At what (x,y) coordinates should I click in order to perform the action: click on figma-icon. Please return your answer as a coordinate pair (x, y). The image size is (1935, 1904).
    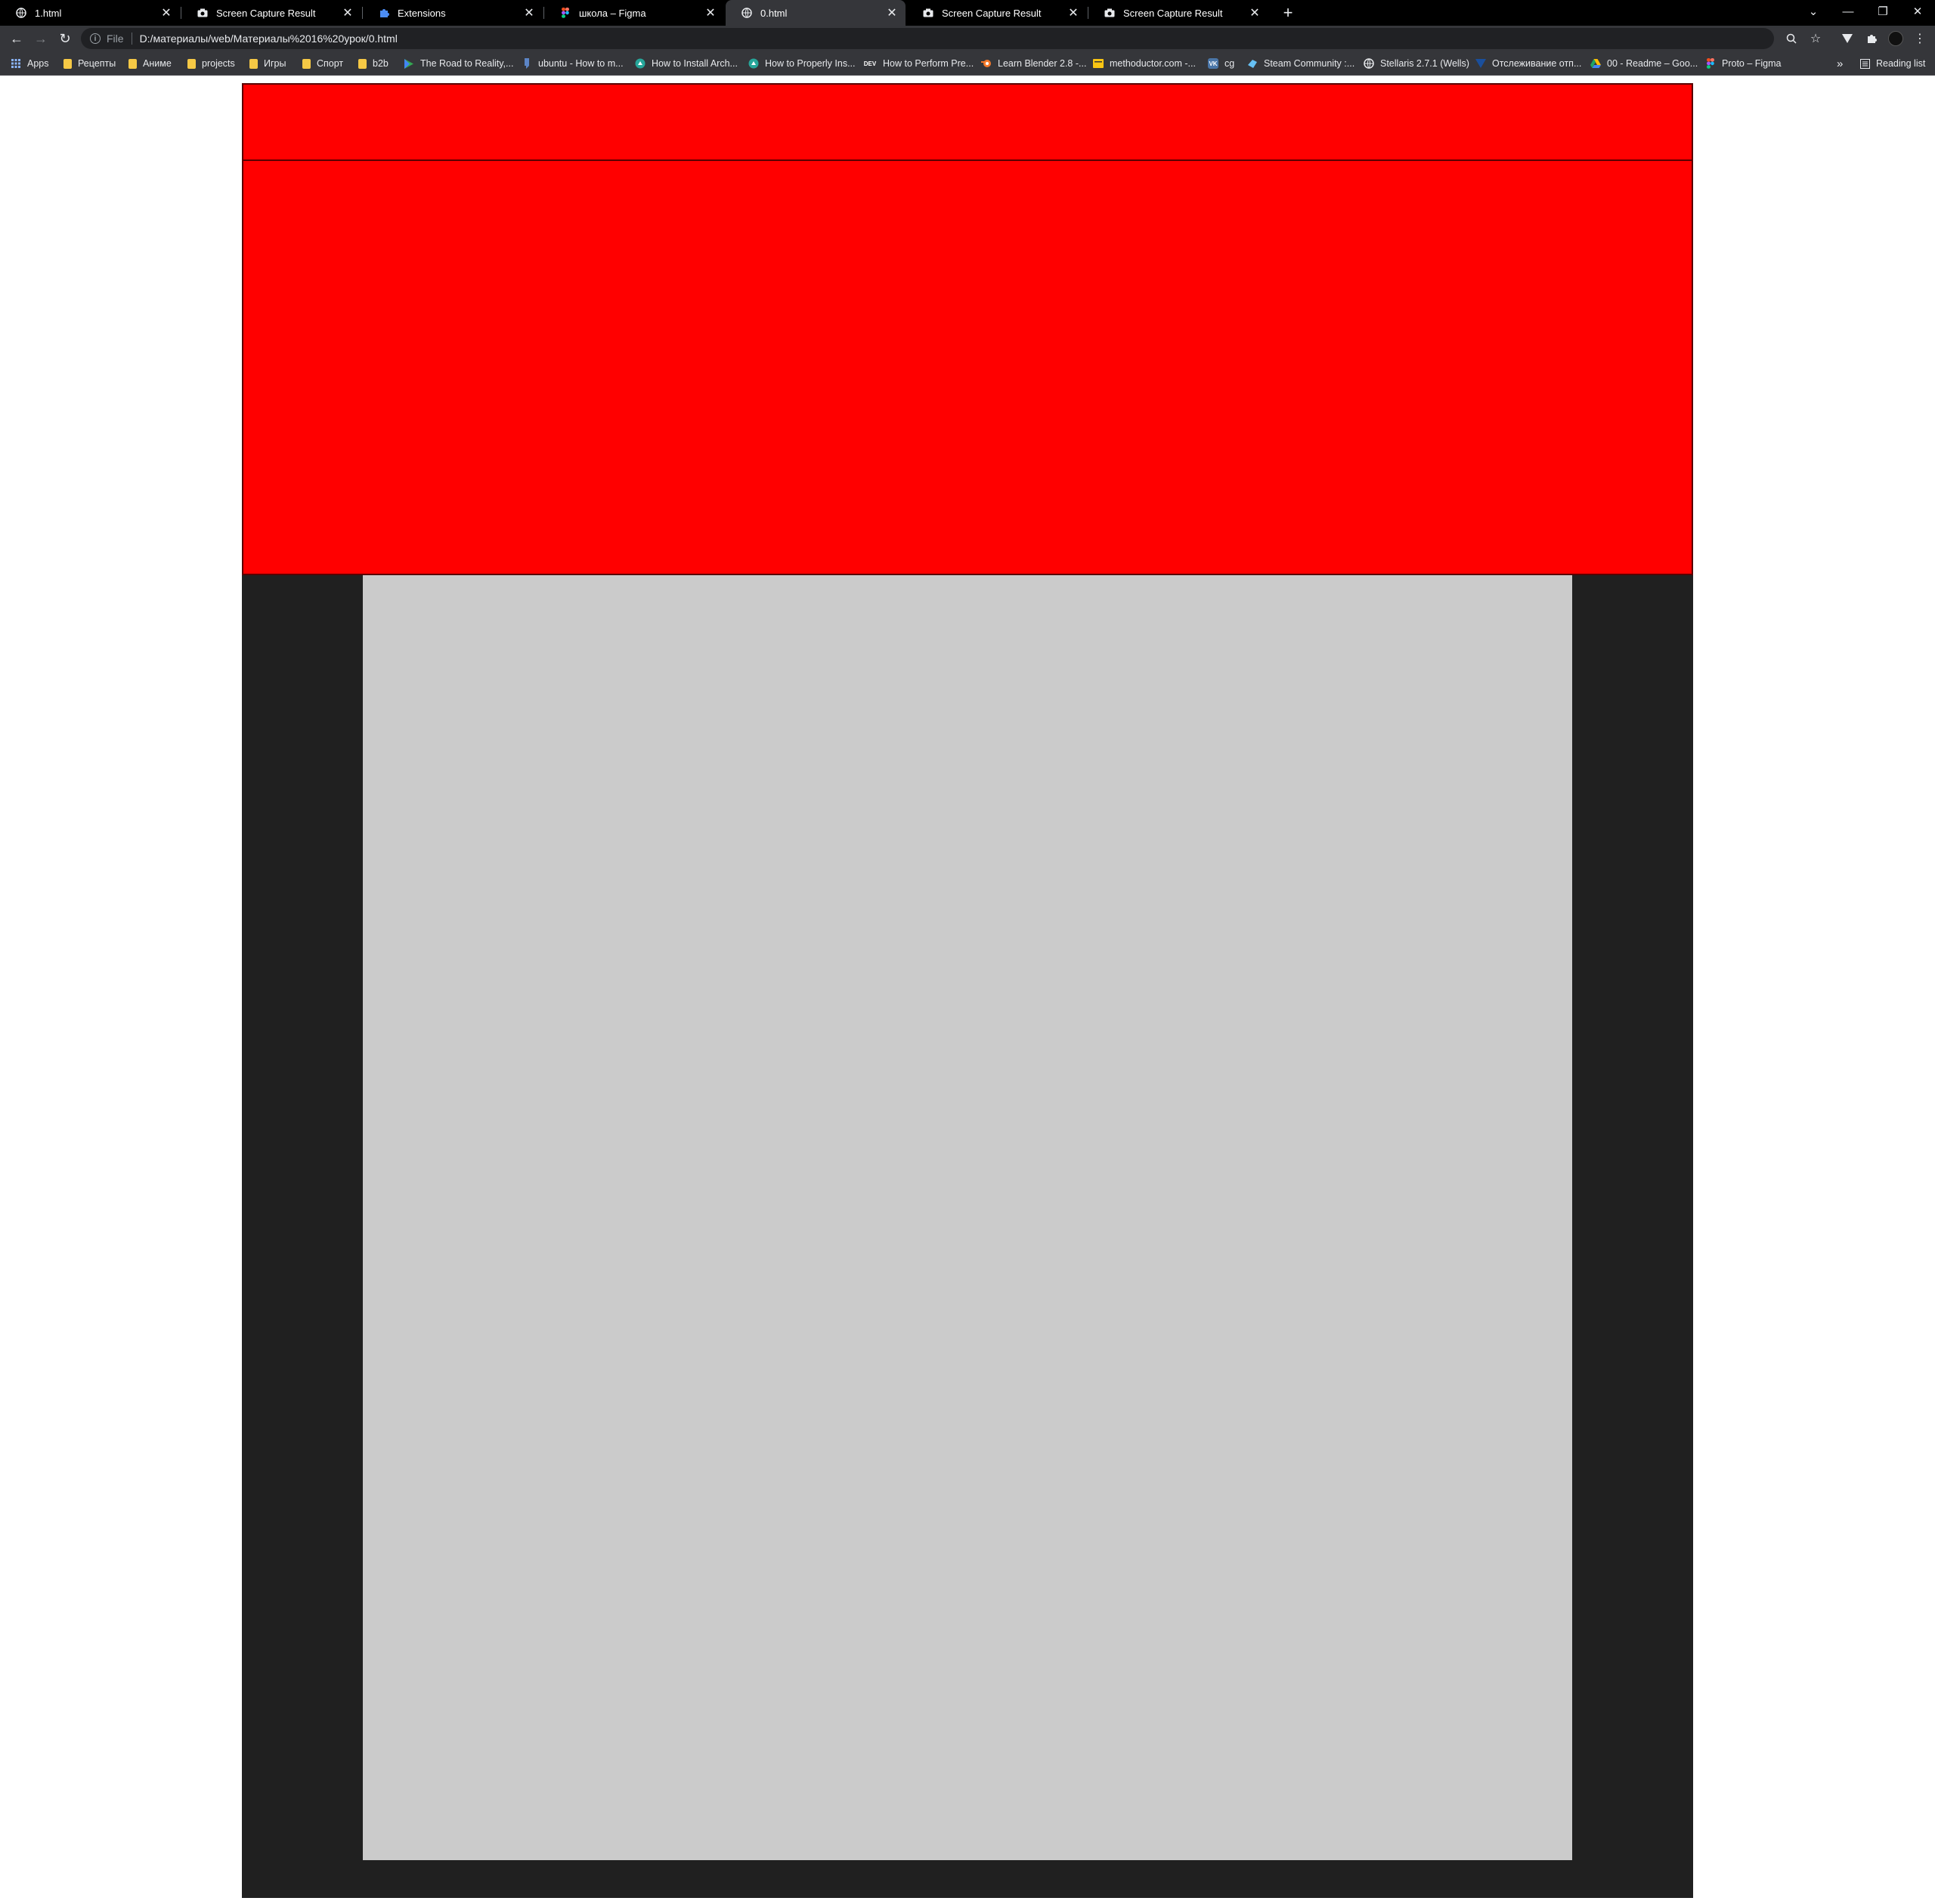
    Looking at the image, I should click on (1711, 63).